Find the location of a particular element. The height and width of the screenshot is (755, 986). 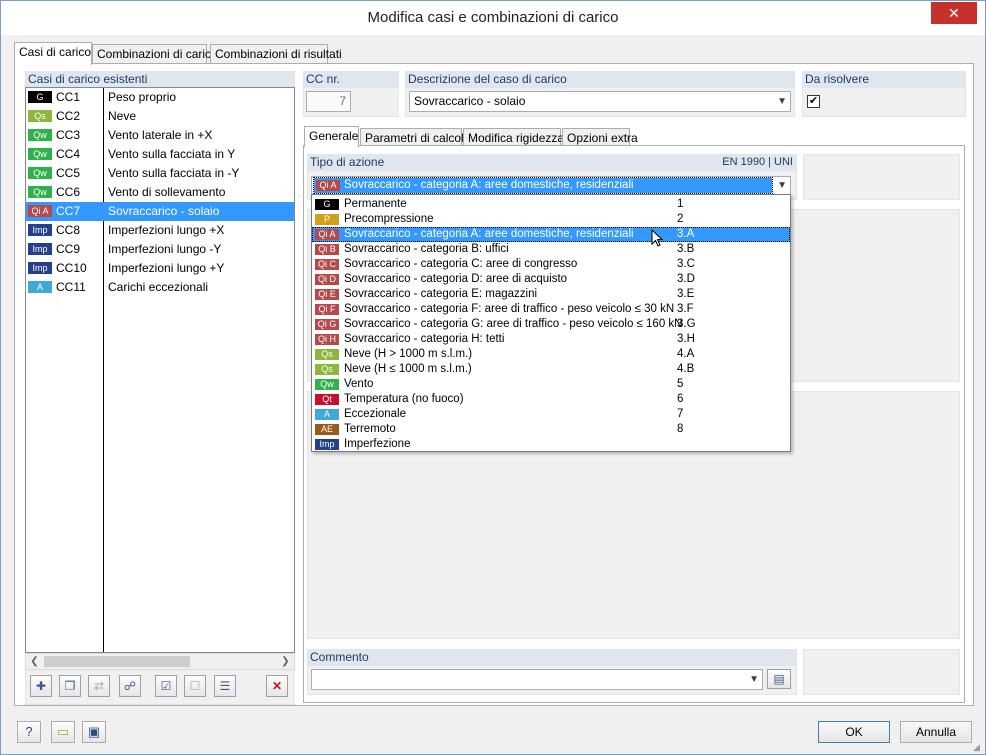

action-type-option: AE Terremoto 8 is located at coordinates (551, 429).